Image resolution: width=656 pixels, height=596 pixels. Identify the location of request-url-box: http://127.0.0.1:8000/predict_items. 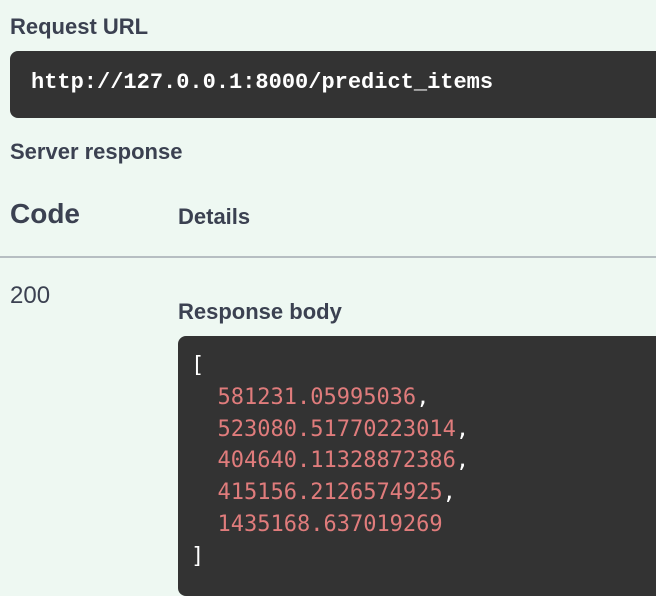
(333, 84).